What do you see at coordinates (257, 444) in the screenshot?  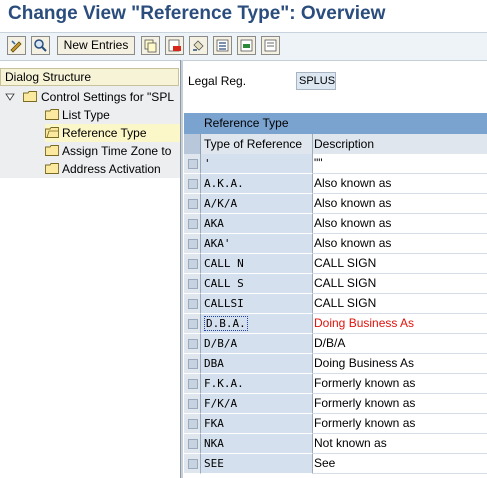 I see `type-of-reference-cell: NKA` at bounding box center [257, 444].